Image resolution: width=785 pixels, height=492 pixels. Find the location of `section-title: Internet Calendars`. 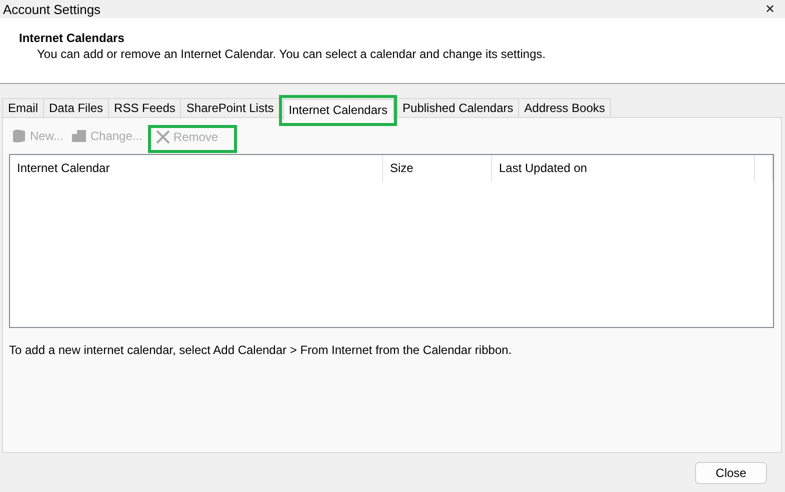

section-title: Internet Calendars is located at coordinates (72, 38).